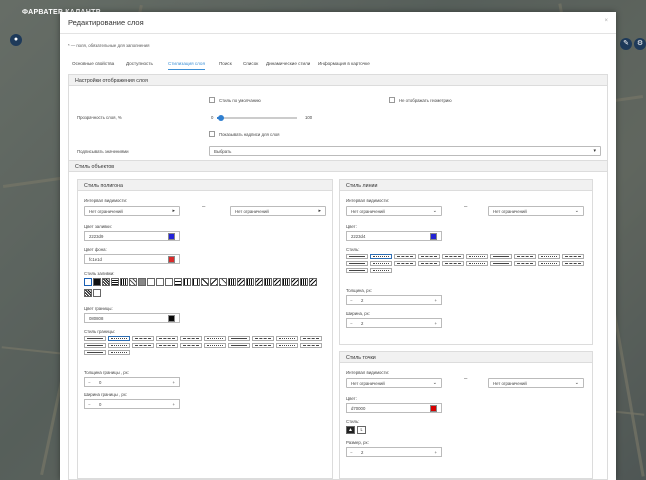 The image size is (646, 480). What do you see at coordinates (344, 63) in the screenshot?
I see `tab-card-info: Информация в карточке` at bounding box center [344, 63].